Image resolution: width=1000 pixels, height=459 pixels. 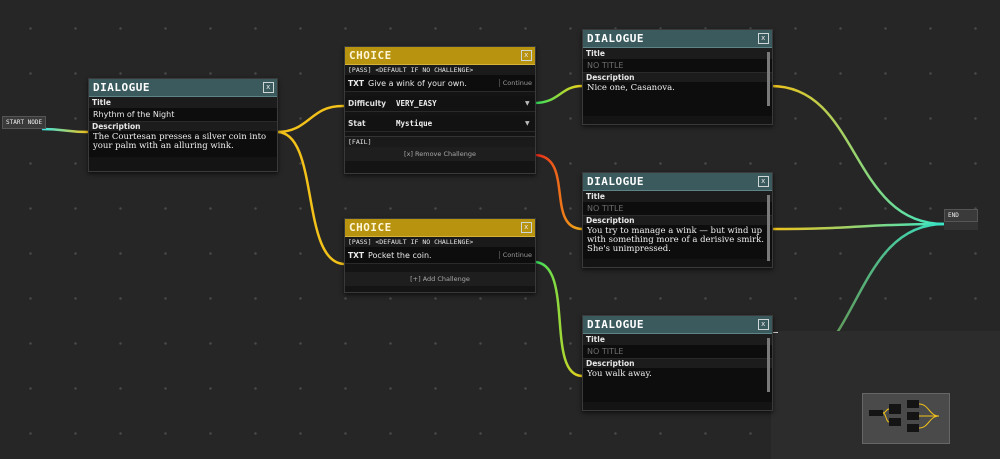 I want to click on description-textarea: You walk away., so click(x=677, y=385).